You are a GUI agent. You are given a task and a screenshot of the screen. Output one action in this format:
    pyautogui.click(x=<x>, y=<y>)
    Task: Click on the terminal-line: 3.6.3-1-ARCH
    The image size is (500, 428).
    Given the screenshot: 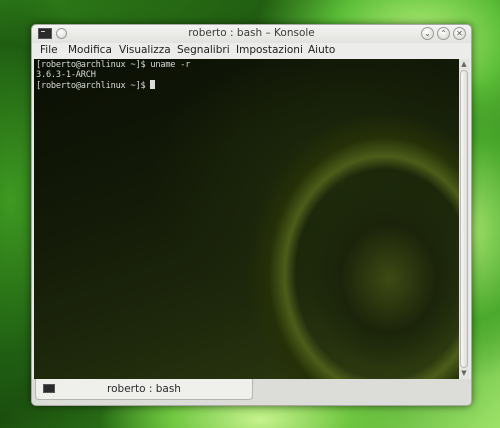 What is the action you would take?
    pyautogui.click(x=66, y=75)
    